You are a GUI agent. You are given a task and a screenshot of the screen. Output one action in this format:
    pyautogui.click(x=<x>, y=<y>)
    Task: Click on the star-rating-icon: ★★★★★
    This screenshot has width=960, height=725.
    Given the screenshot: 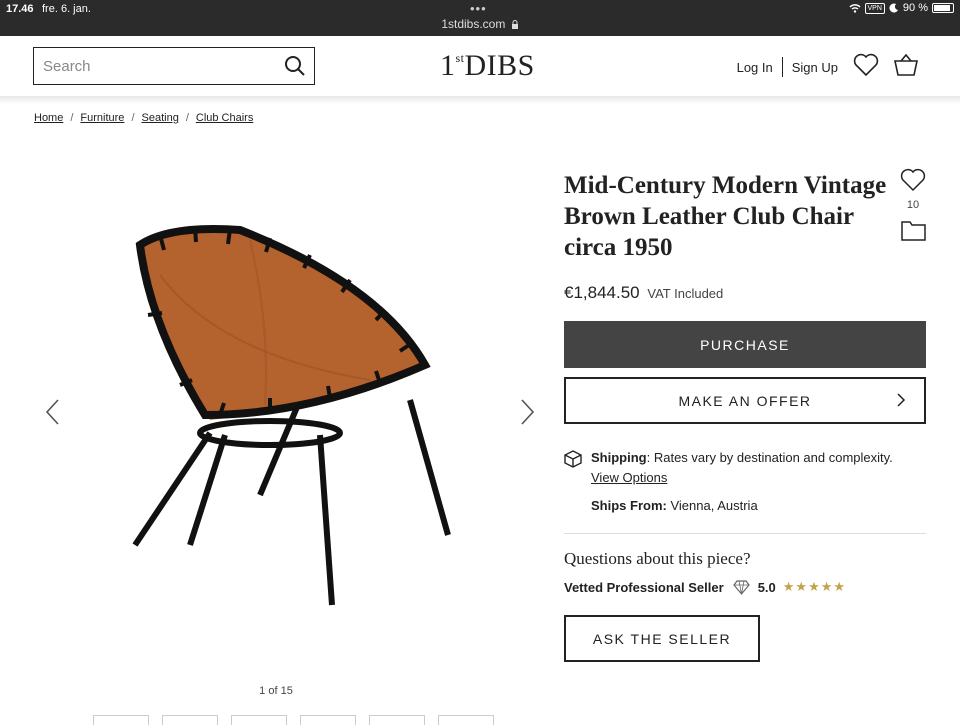 What is the action you would take?
    pyautogui.click(x=814, y=586)
    